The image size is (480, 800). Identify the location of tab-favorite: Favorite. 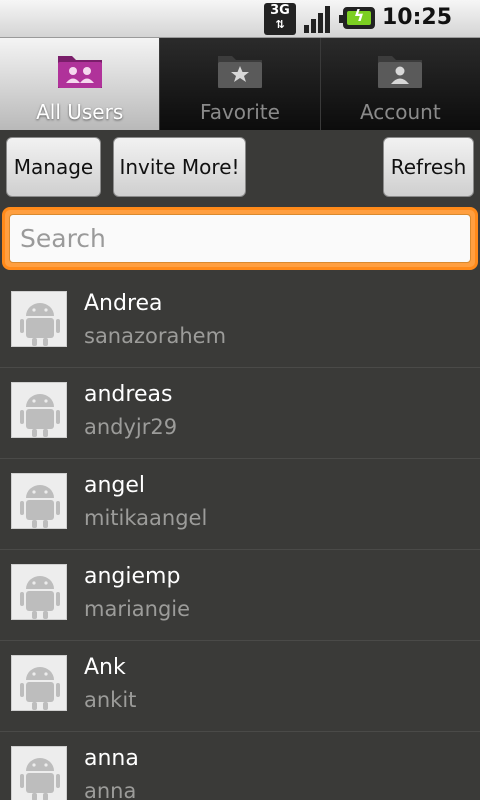
(240, 84).